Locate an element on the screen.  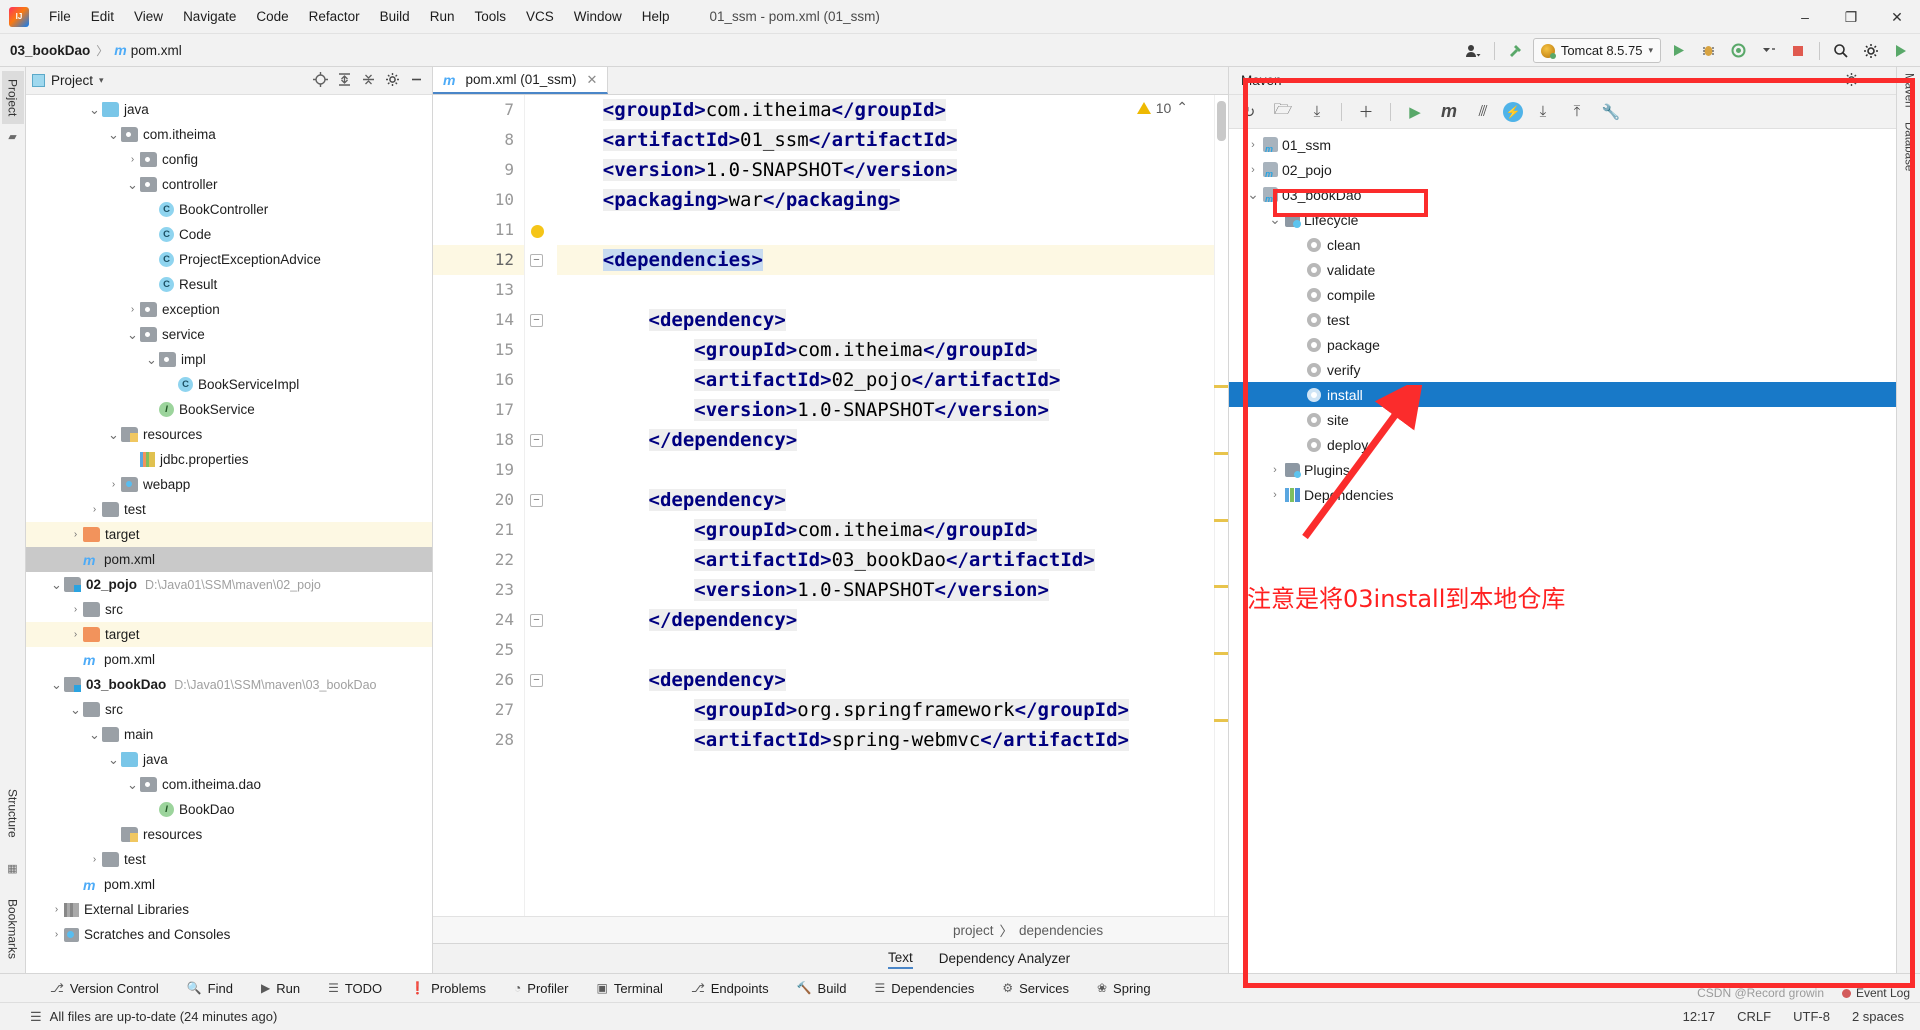
maven-tree-row: test is located at coordinates (1562, 319).